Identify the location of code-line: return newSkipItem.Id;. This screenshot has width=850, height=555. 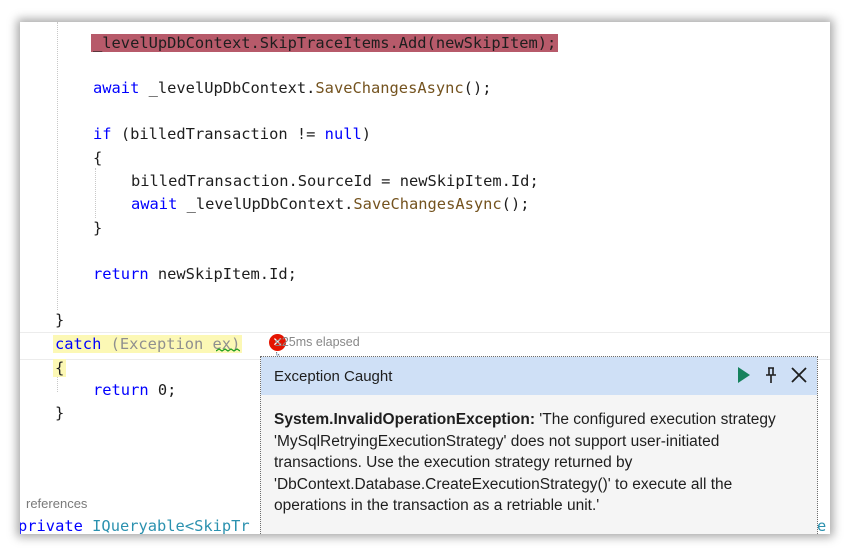
(195, 274).